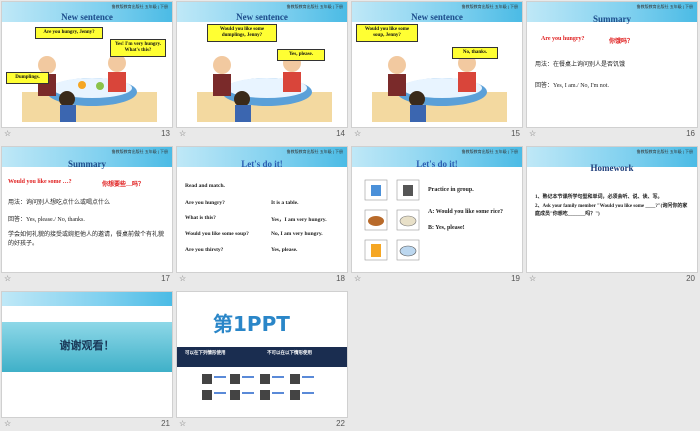  What do you see at coordinates (340, 278) in the screenshot?
I see `slide-number: 18` at bounding box center [340, 278].